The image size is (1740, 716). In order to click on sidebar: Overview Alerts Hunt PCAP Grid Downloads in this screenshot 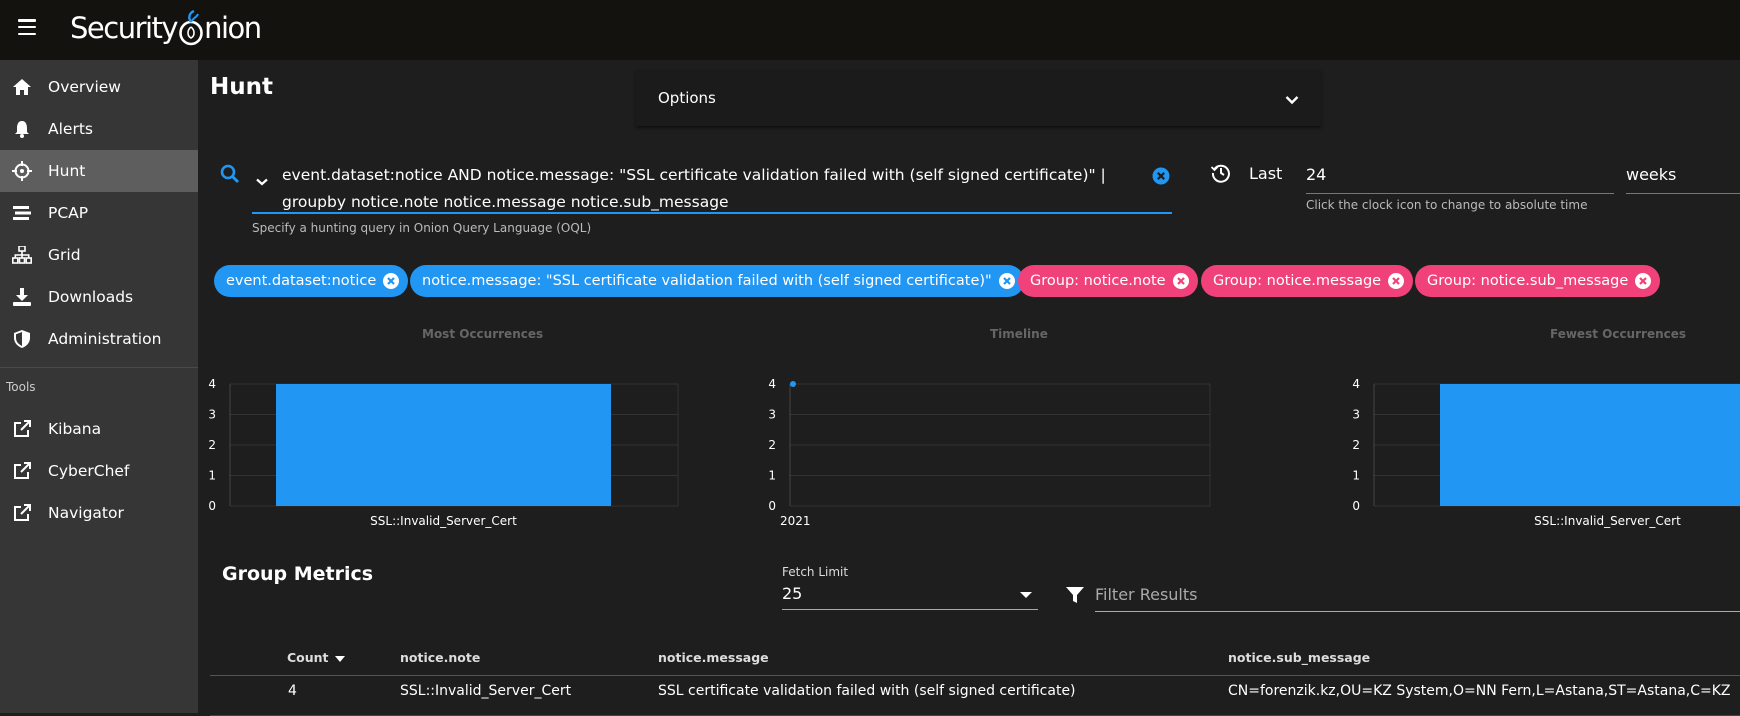, I will do `click(99, 386)`.